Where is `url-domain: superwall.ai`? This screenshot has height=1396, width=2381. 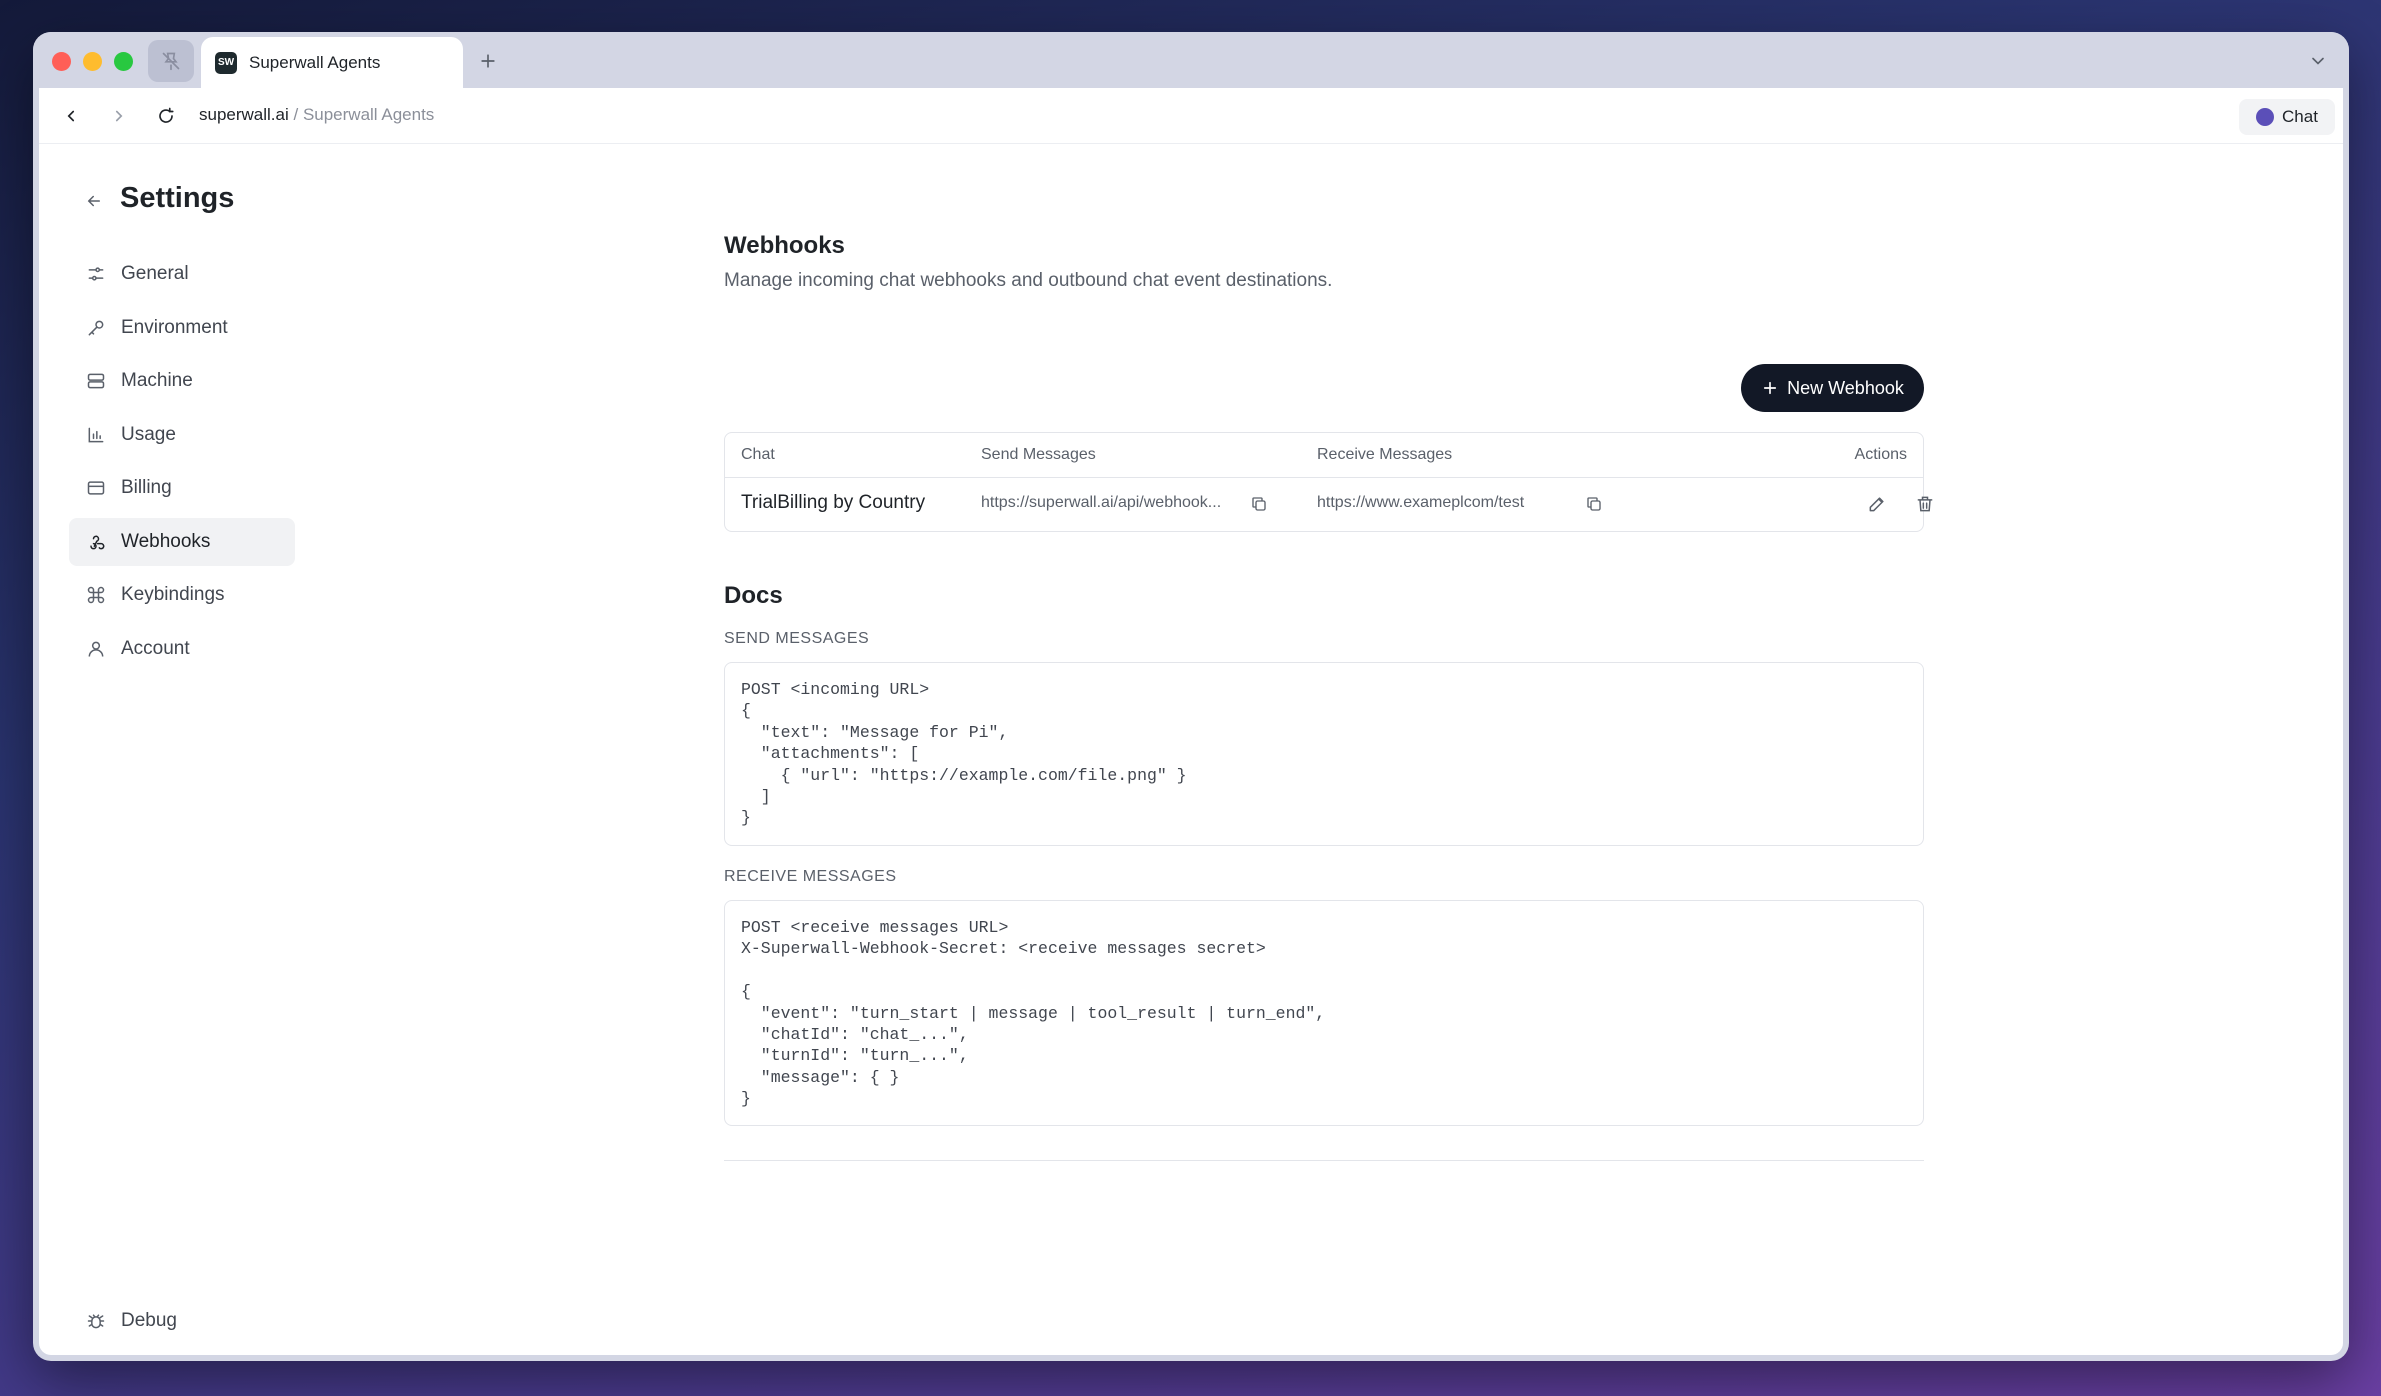
url-domain: superwall.ai is located at coordinates (244, 114).